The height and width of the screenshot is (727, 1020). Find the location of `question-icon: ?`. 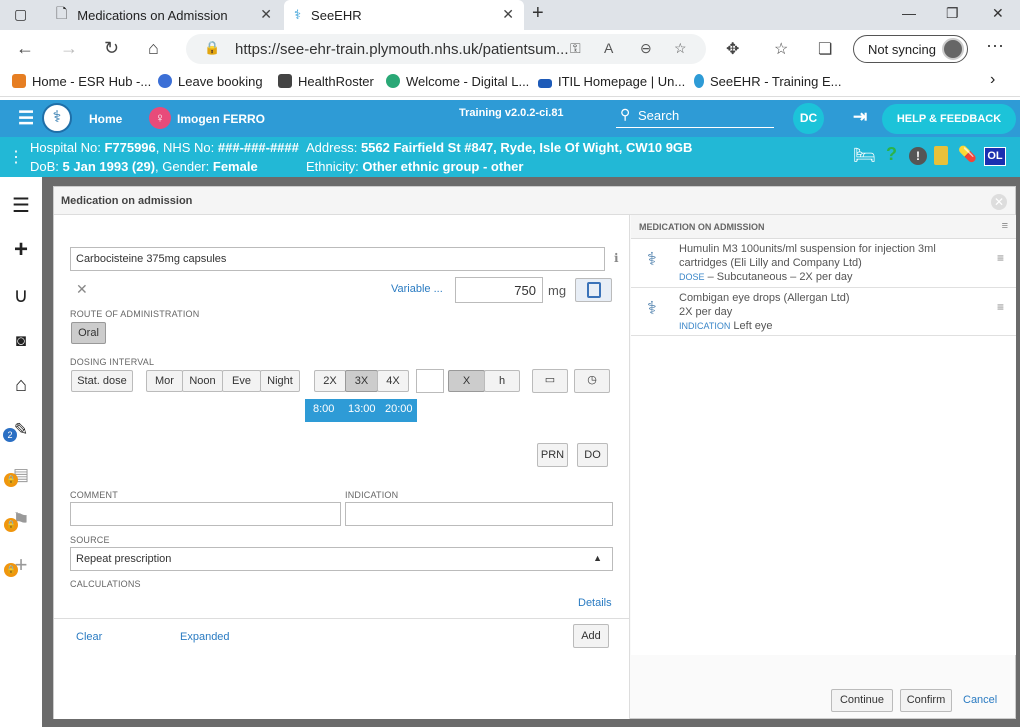

question-icon: ? is located at coordinates (891, 154).